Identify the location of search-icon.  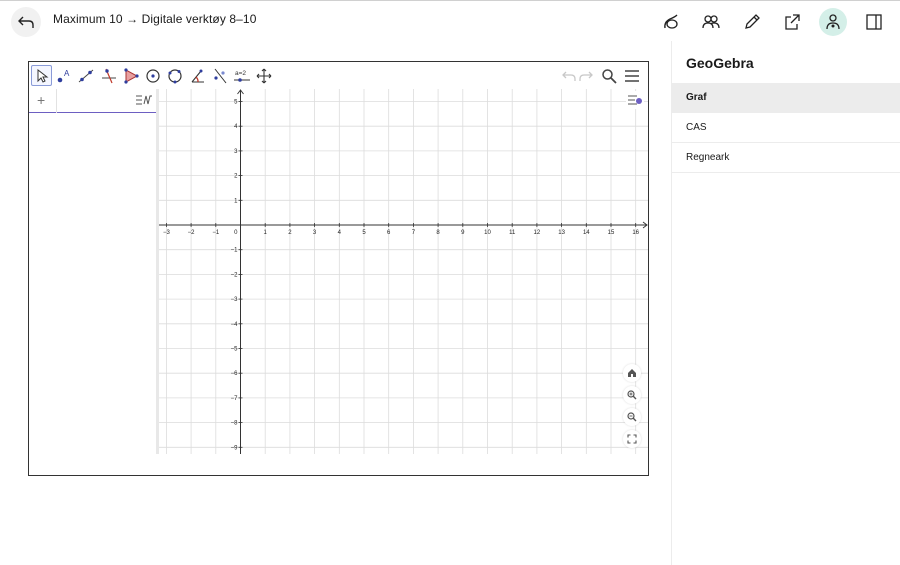
(609, 76).